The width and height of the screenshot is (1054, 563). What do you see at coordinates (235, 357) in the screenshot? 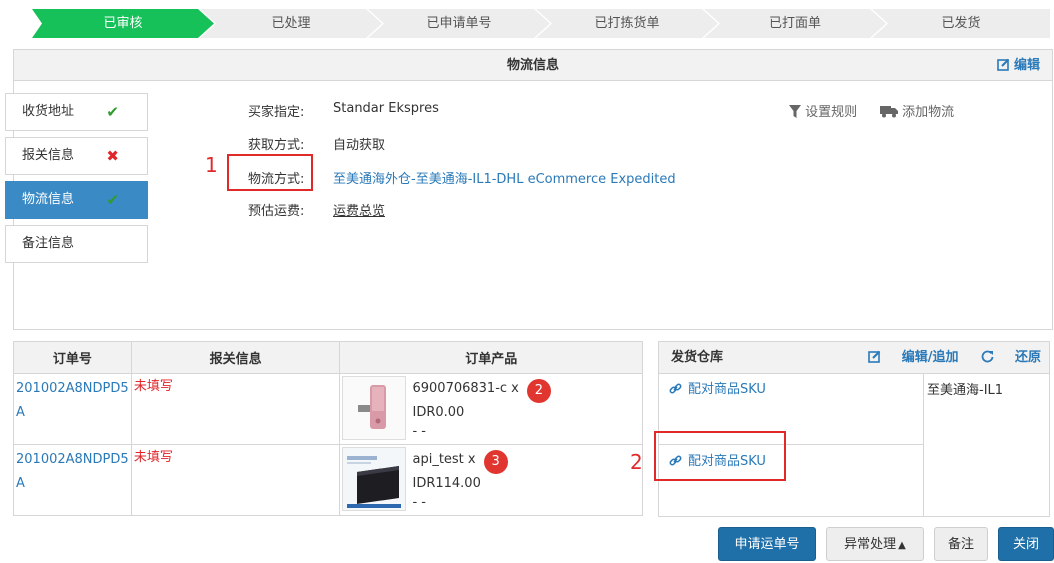
I see `column-customs: 报关信息` at bounding box center [235, 357].